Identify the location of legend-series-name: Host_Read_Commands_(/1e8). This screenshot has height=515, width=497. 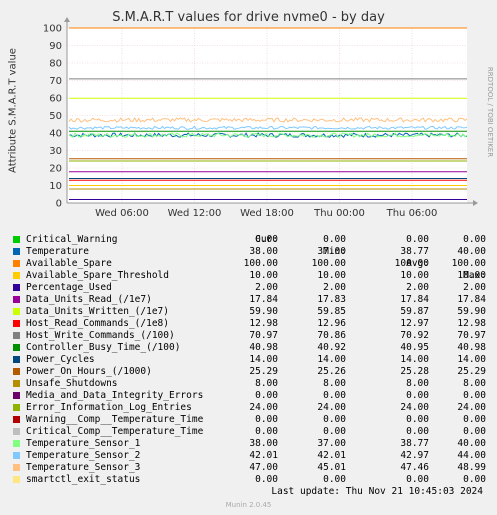
(97, 323).